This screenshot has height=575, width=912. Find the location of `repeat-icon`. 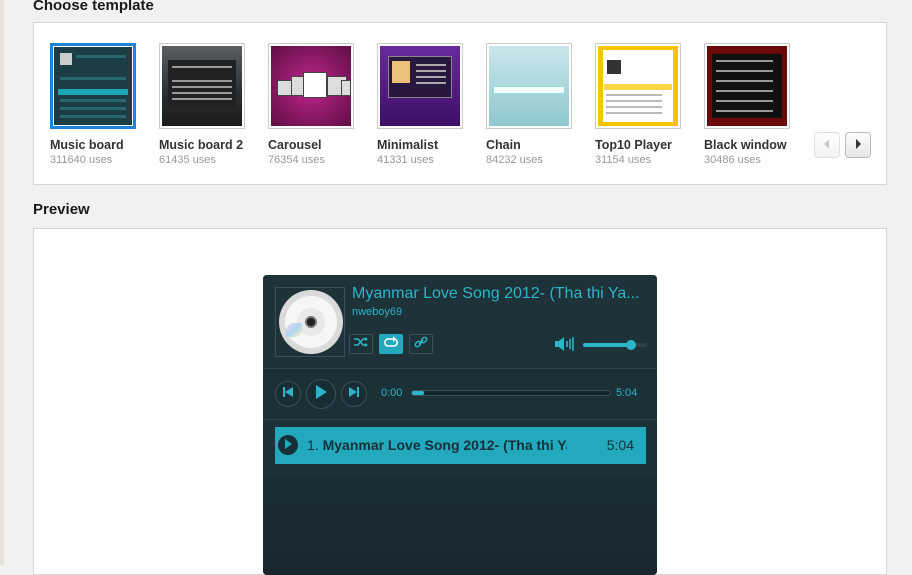

repeat-icon is located at coordinates (391, 344).